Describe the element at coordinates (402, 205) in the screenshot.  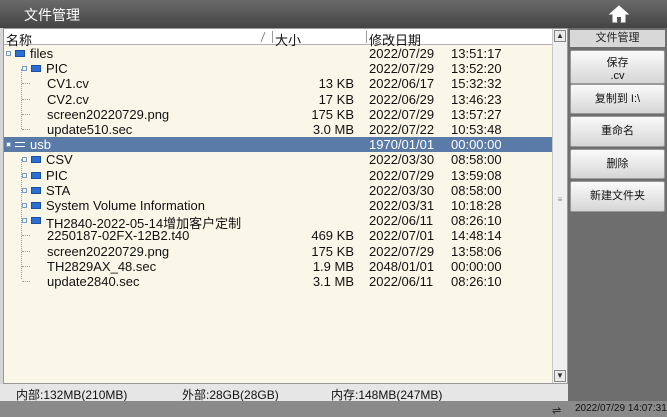
I see `file-date: 2022/03/31` at that location.